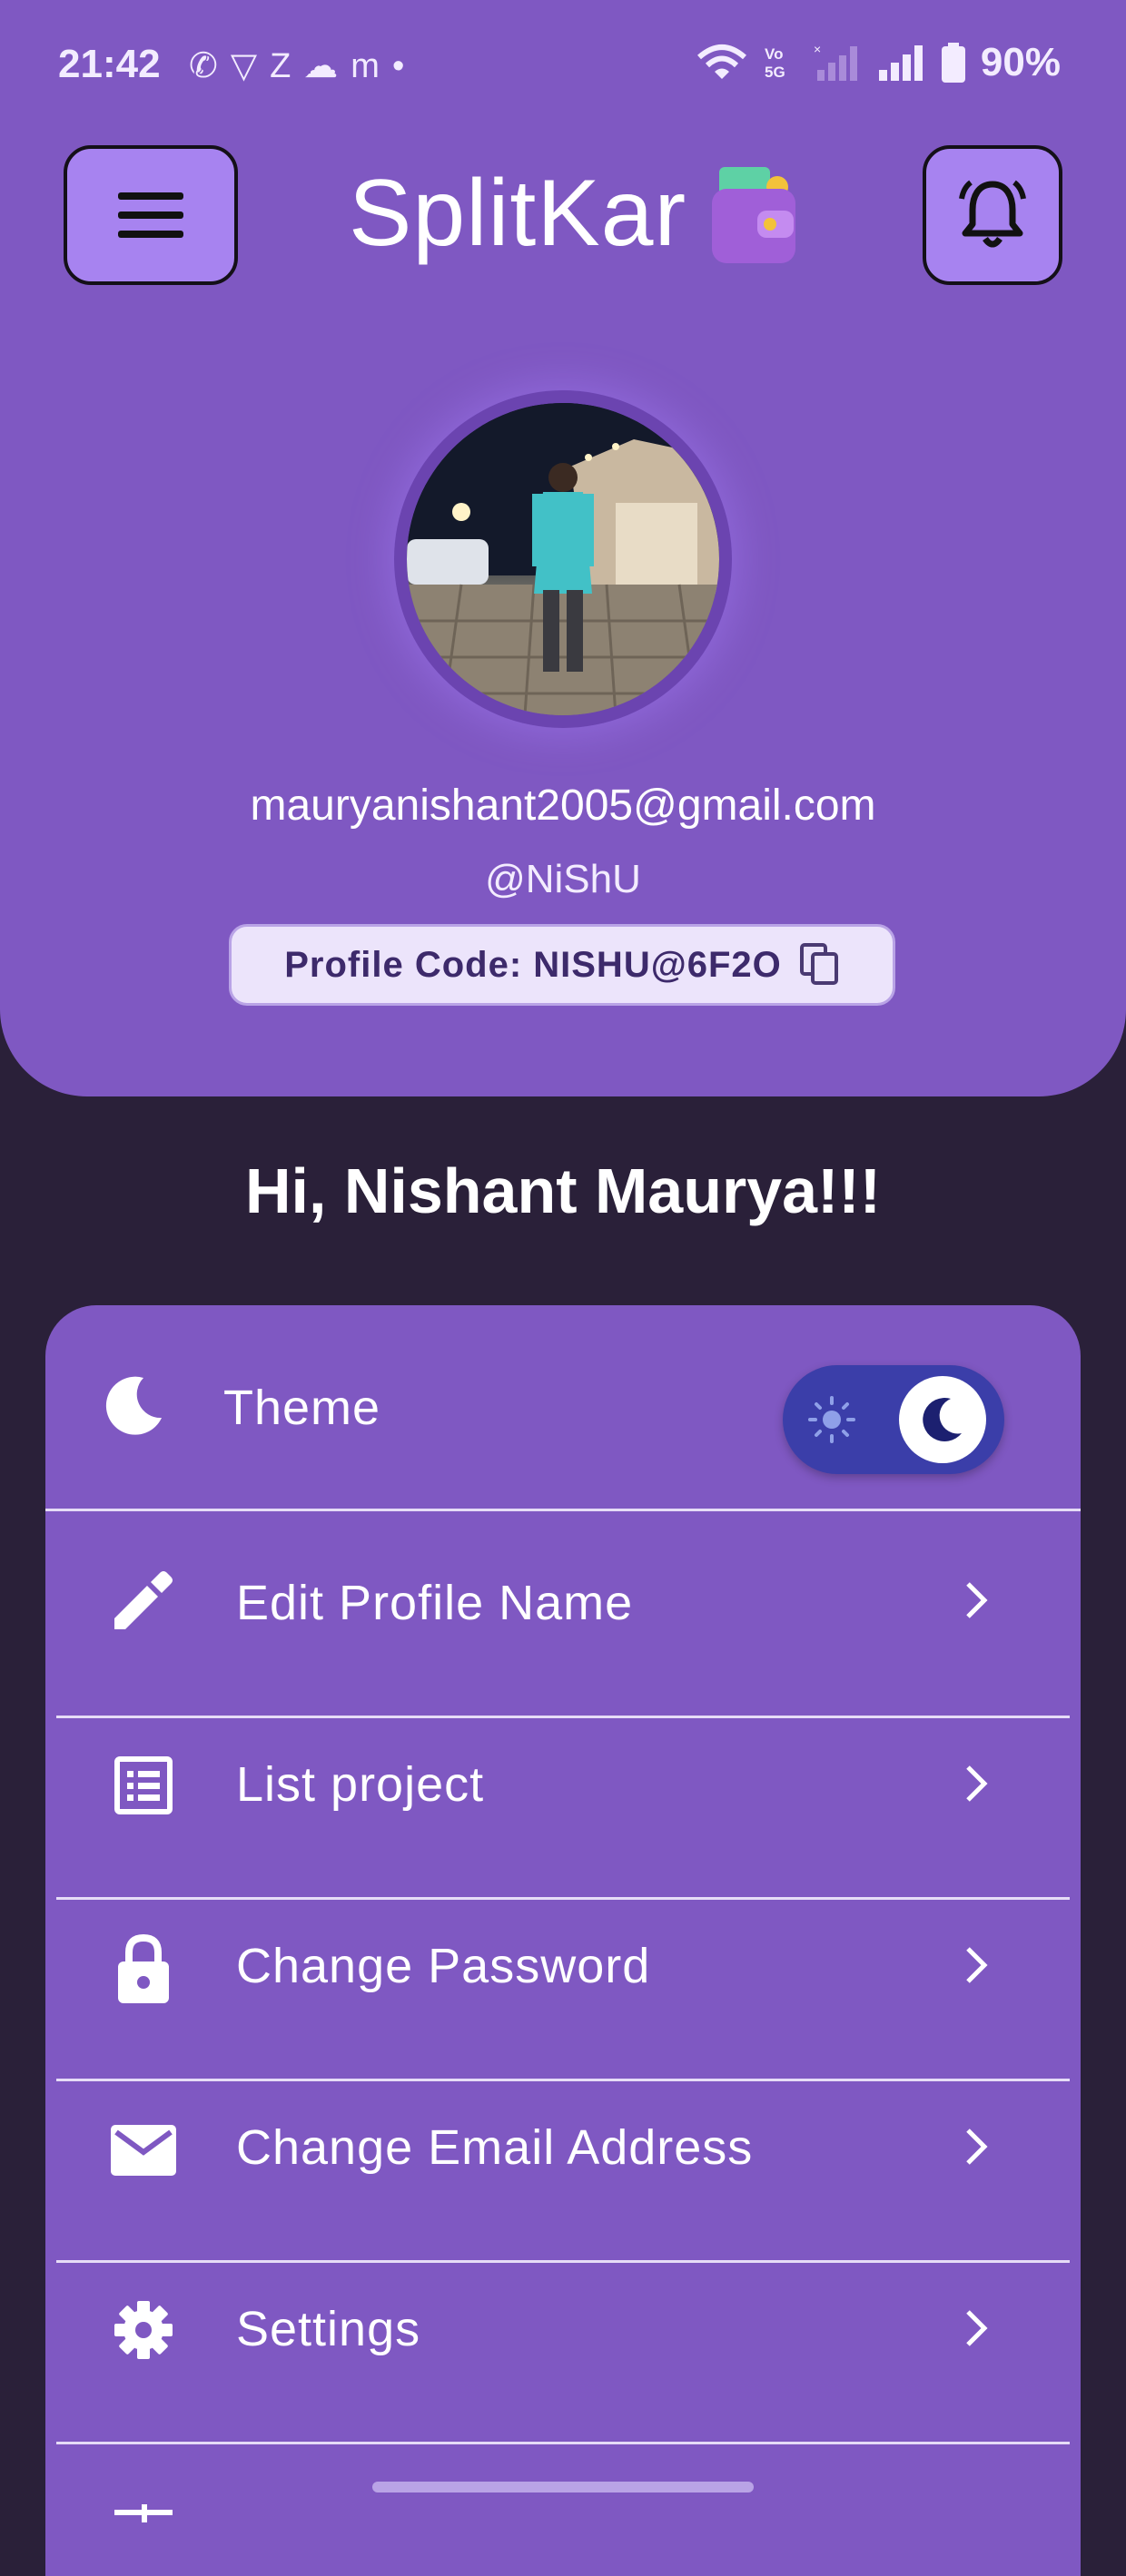 The height and width of the screenshot is (2576, 1126). What do you see at coordinates (109, 64) in the screenshot?
I see `status-time: 21:42` at bounding box center [109, 64].